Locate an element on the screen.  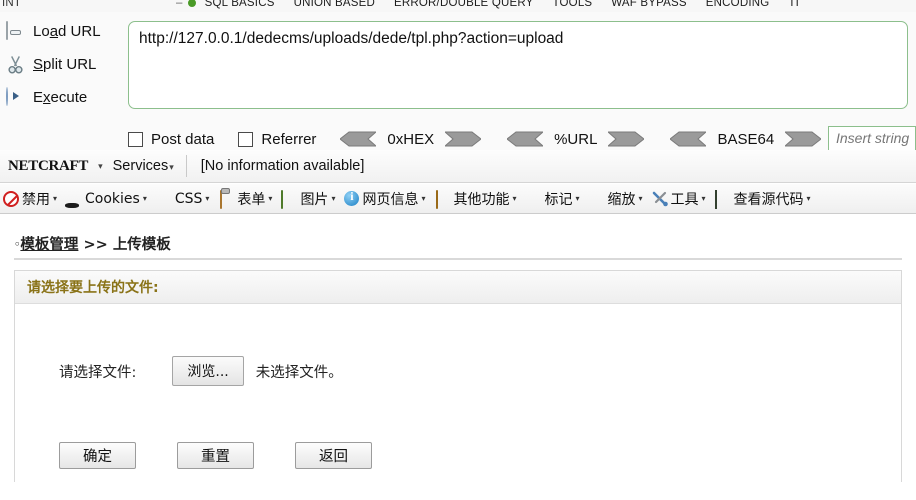
webdev-item-forms: 表单 ▾ is located at coordinates (245, 199).